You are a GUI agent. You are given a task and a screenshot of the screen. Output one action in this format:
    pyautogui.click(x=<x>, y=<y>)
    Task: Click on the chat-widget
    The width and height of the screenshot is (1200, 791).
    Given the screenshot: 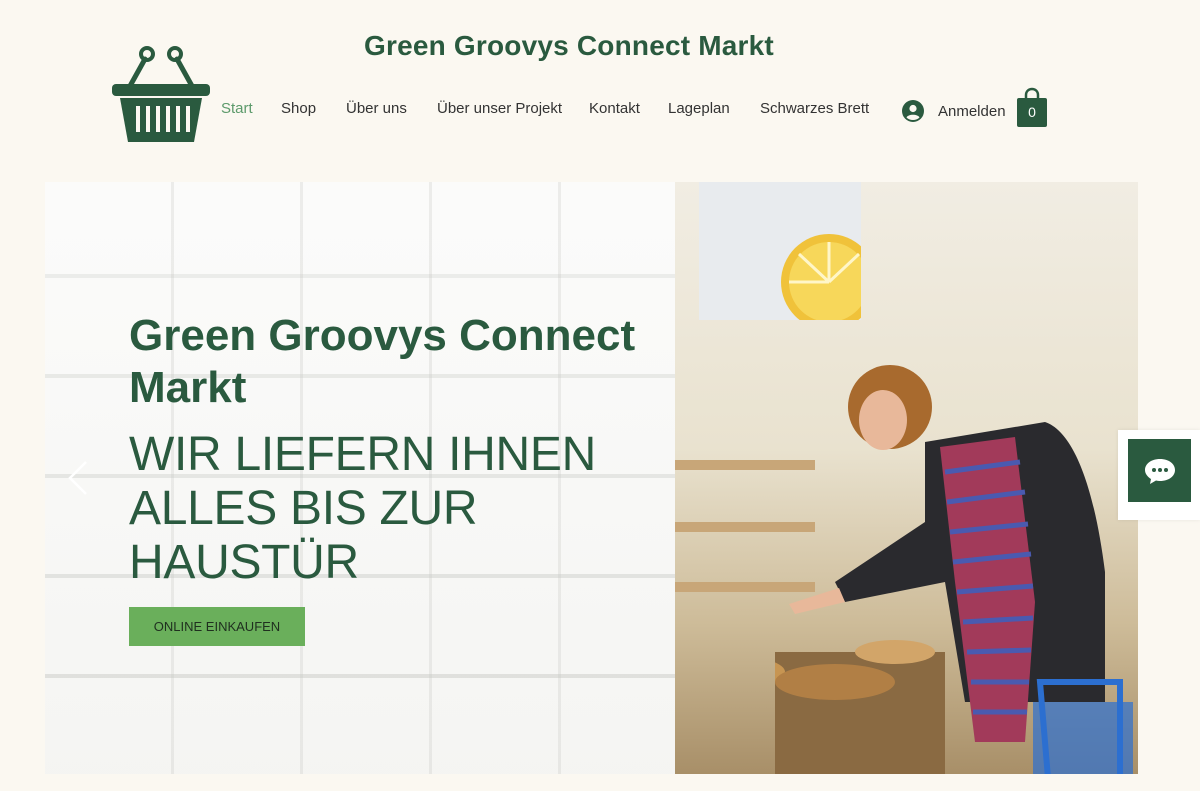 What is the action you would take?
    pyautogui.click(x=1159, y=475)
    